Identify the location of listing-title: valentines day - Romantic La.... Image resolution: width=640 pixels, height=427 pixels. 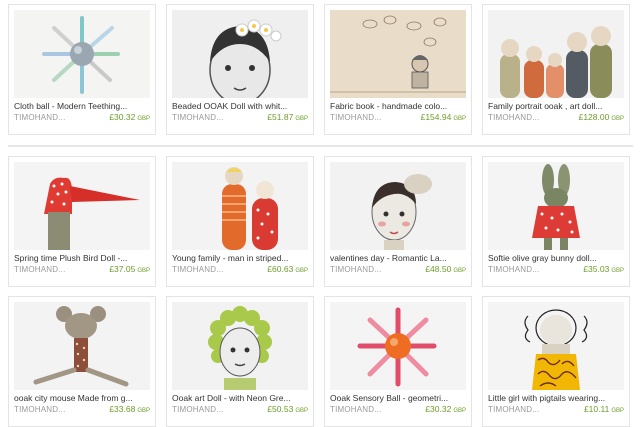
(398, 258).